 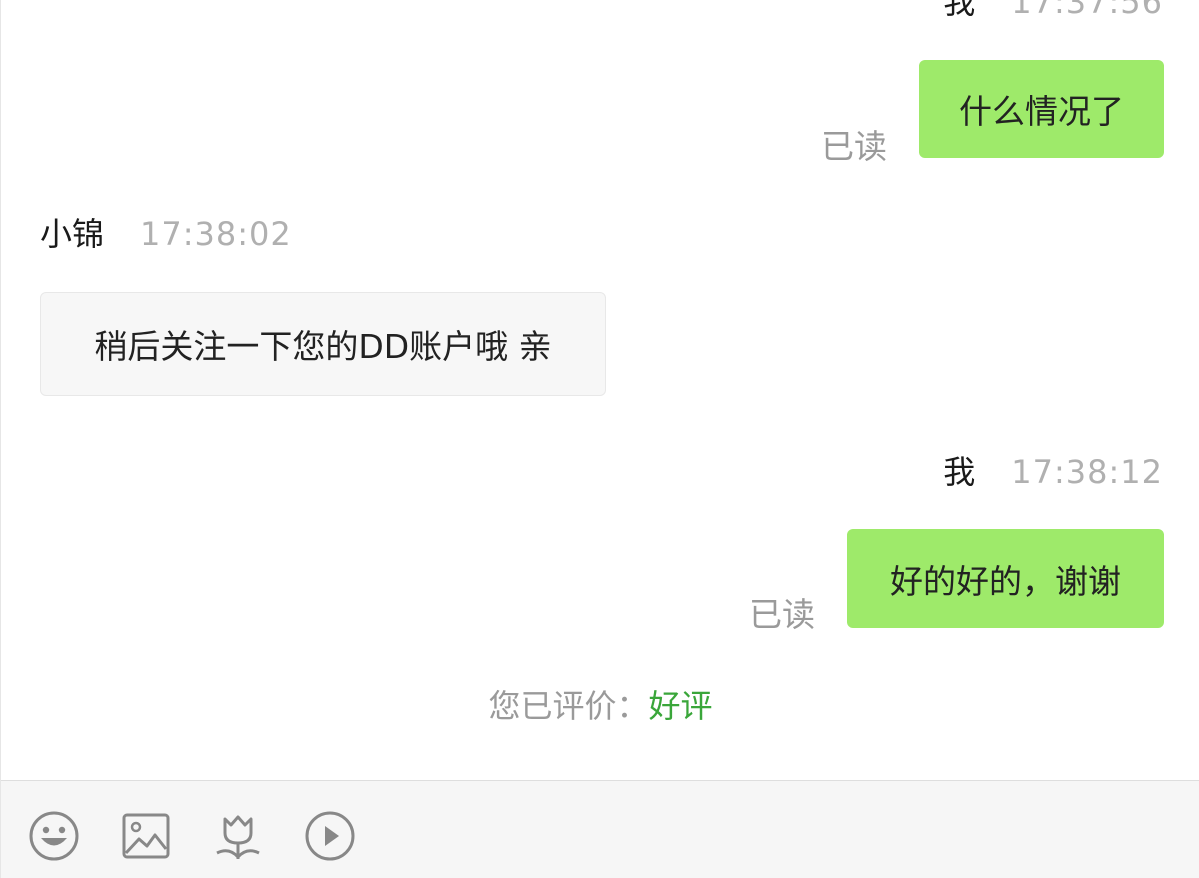 I want to click on play-icon, so click(x=330, y=836).